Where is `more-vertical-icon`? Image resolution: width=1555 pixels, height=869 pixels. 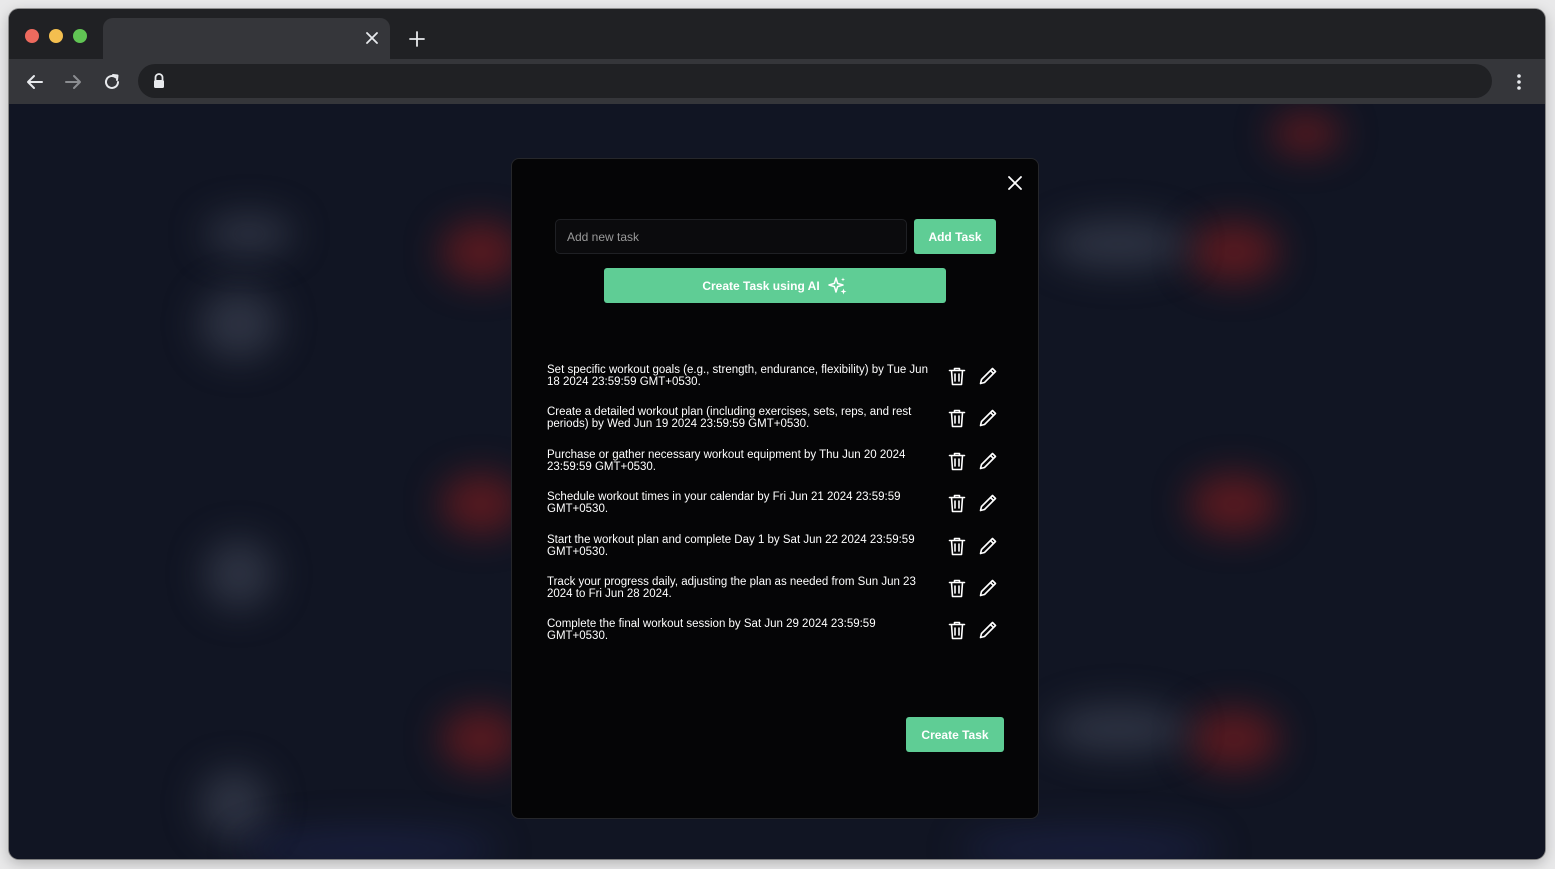 more-vertical-icon is located at coordinates (1519, 82).